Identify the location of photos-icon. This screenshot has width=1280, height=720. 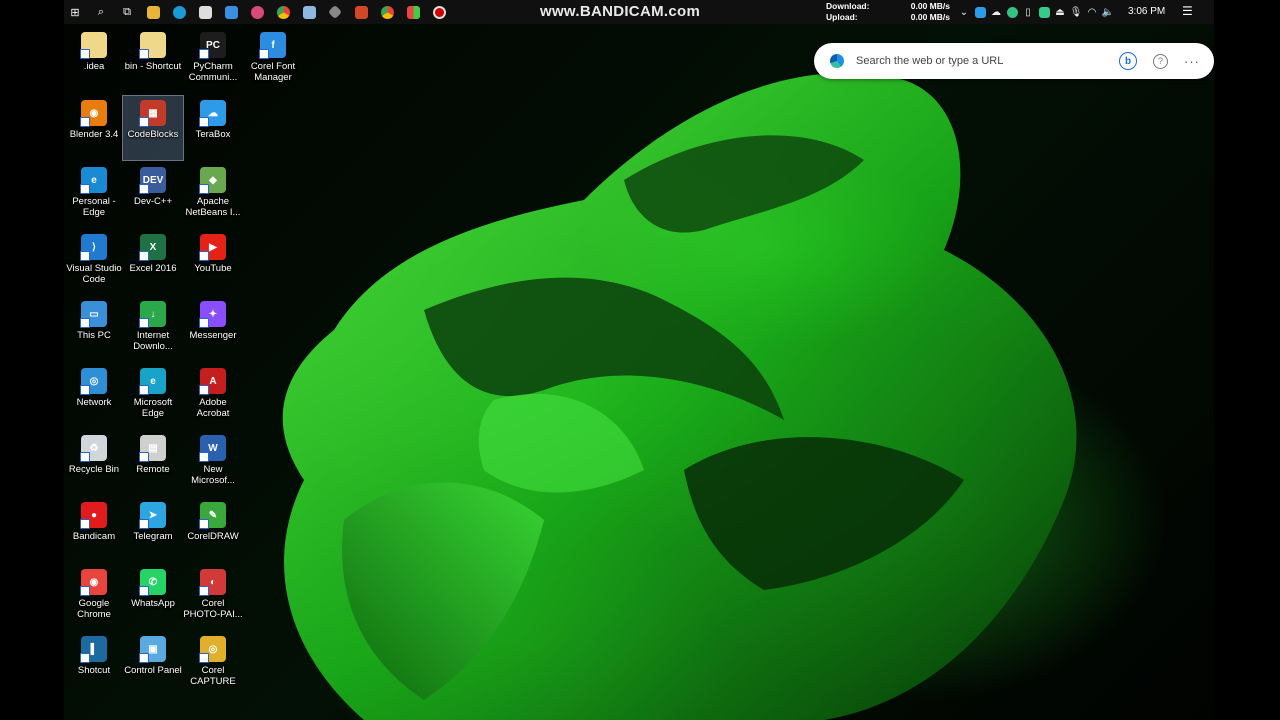
(309, 12).